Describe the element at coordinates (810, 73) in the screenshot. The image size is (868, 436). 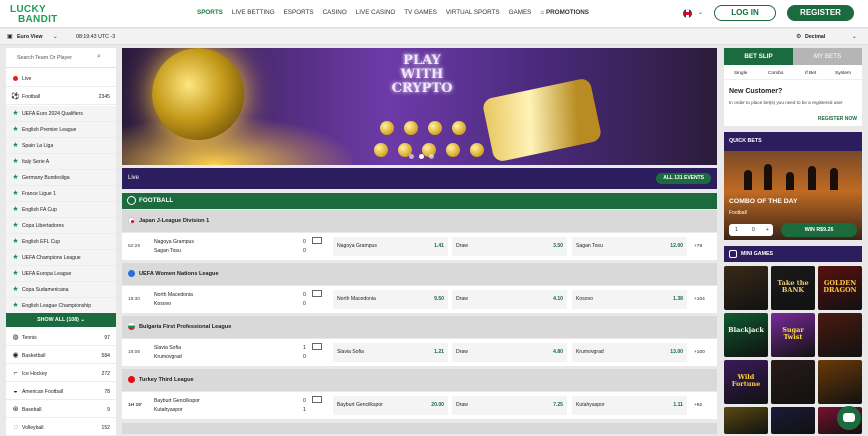
I see `bet-type-if-bet: If Bet` at that location.